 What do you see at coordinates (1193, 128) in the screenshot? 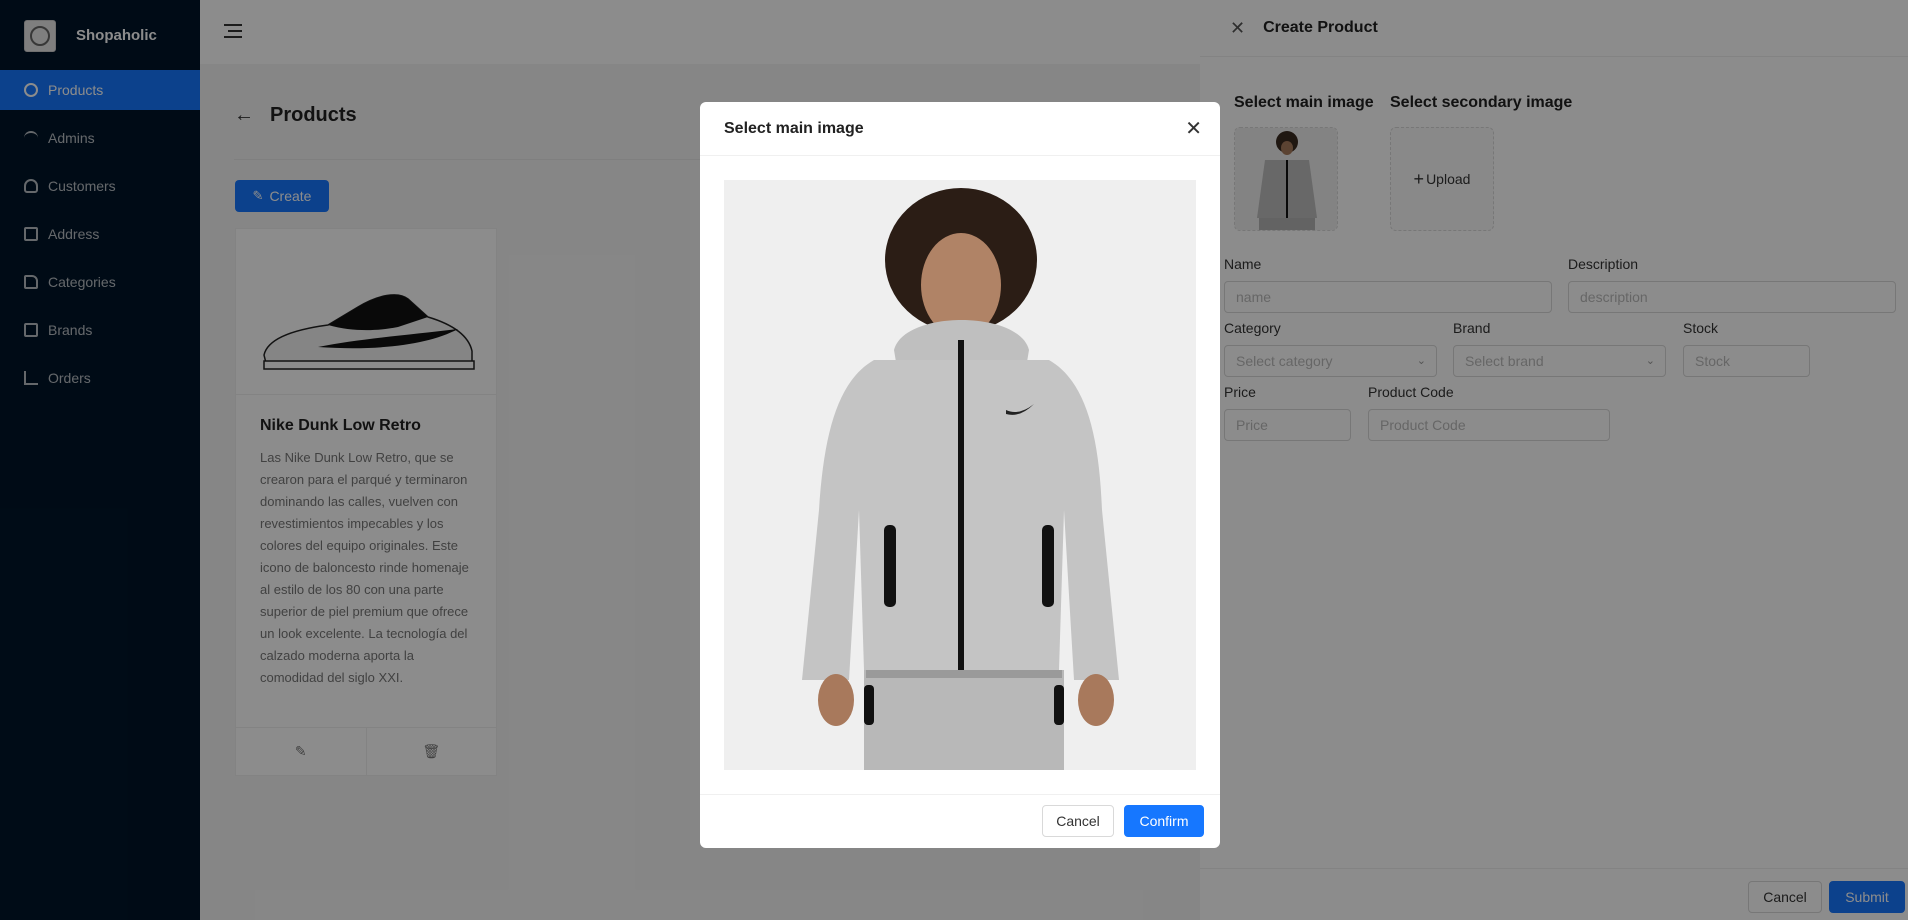
I see `close-icon: ✕` at bounding box center [1193, 128].